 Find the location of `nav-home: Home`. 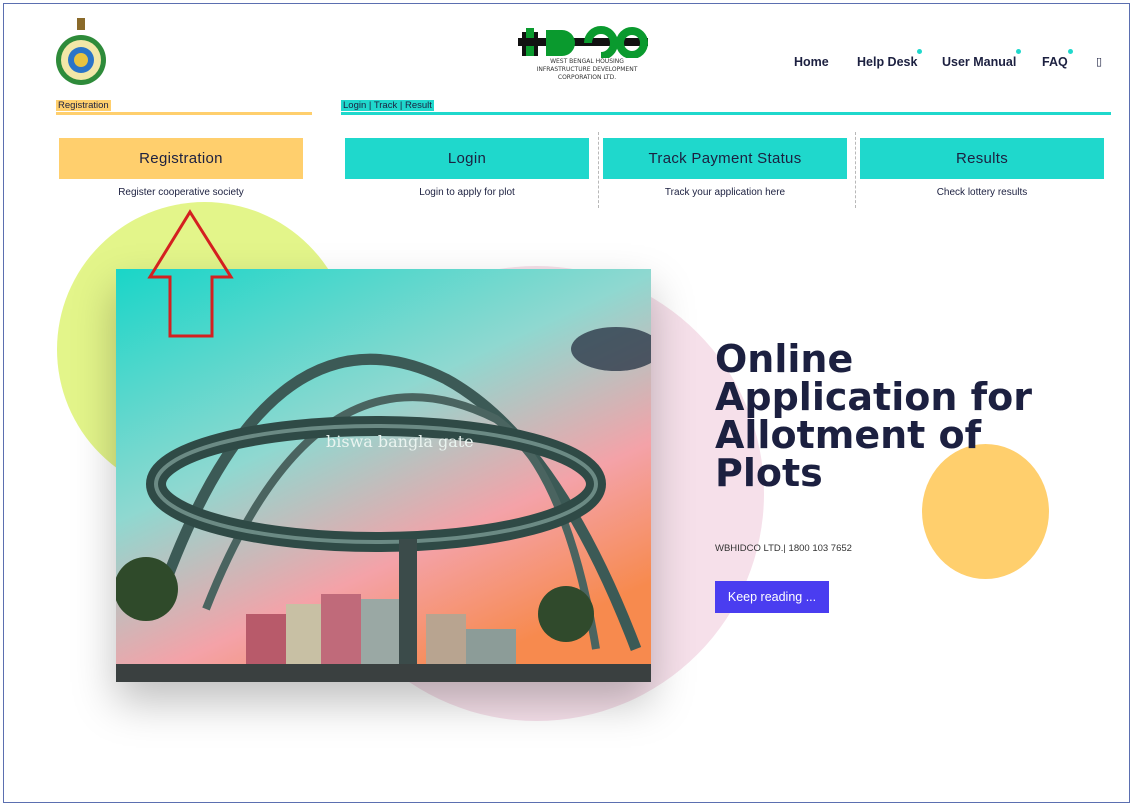

nav-home: Home is located at coordinates (811, 62).